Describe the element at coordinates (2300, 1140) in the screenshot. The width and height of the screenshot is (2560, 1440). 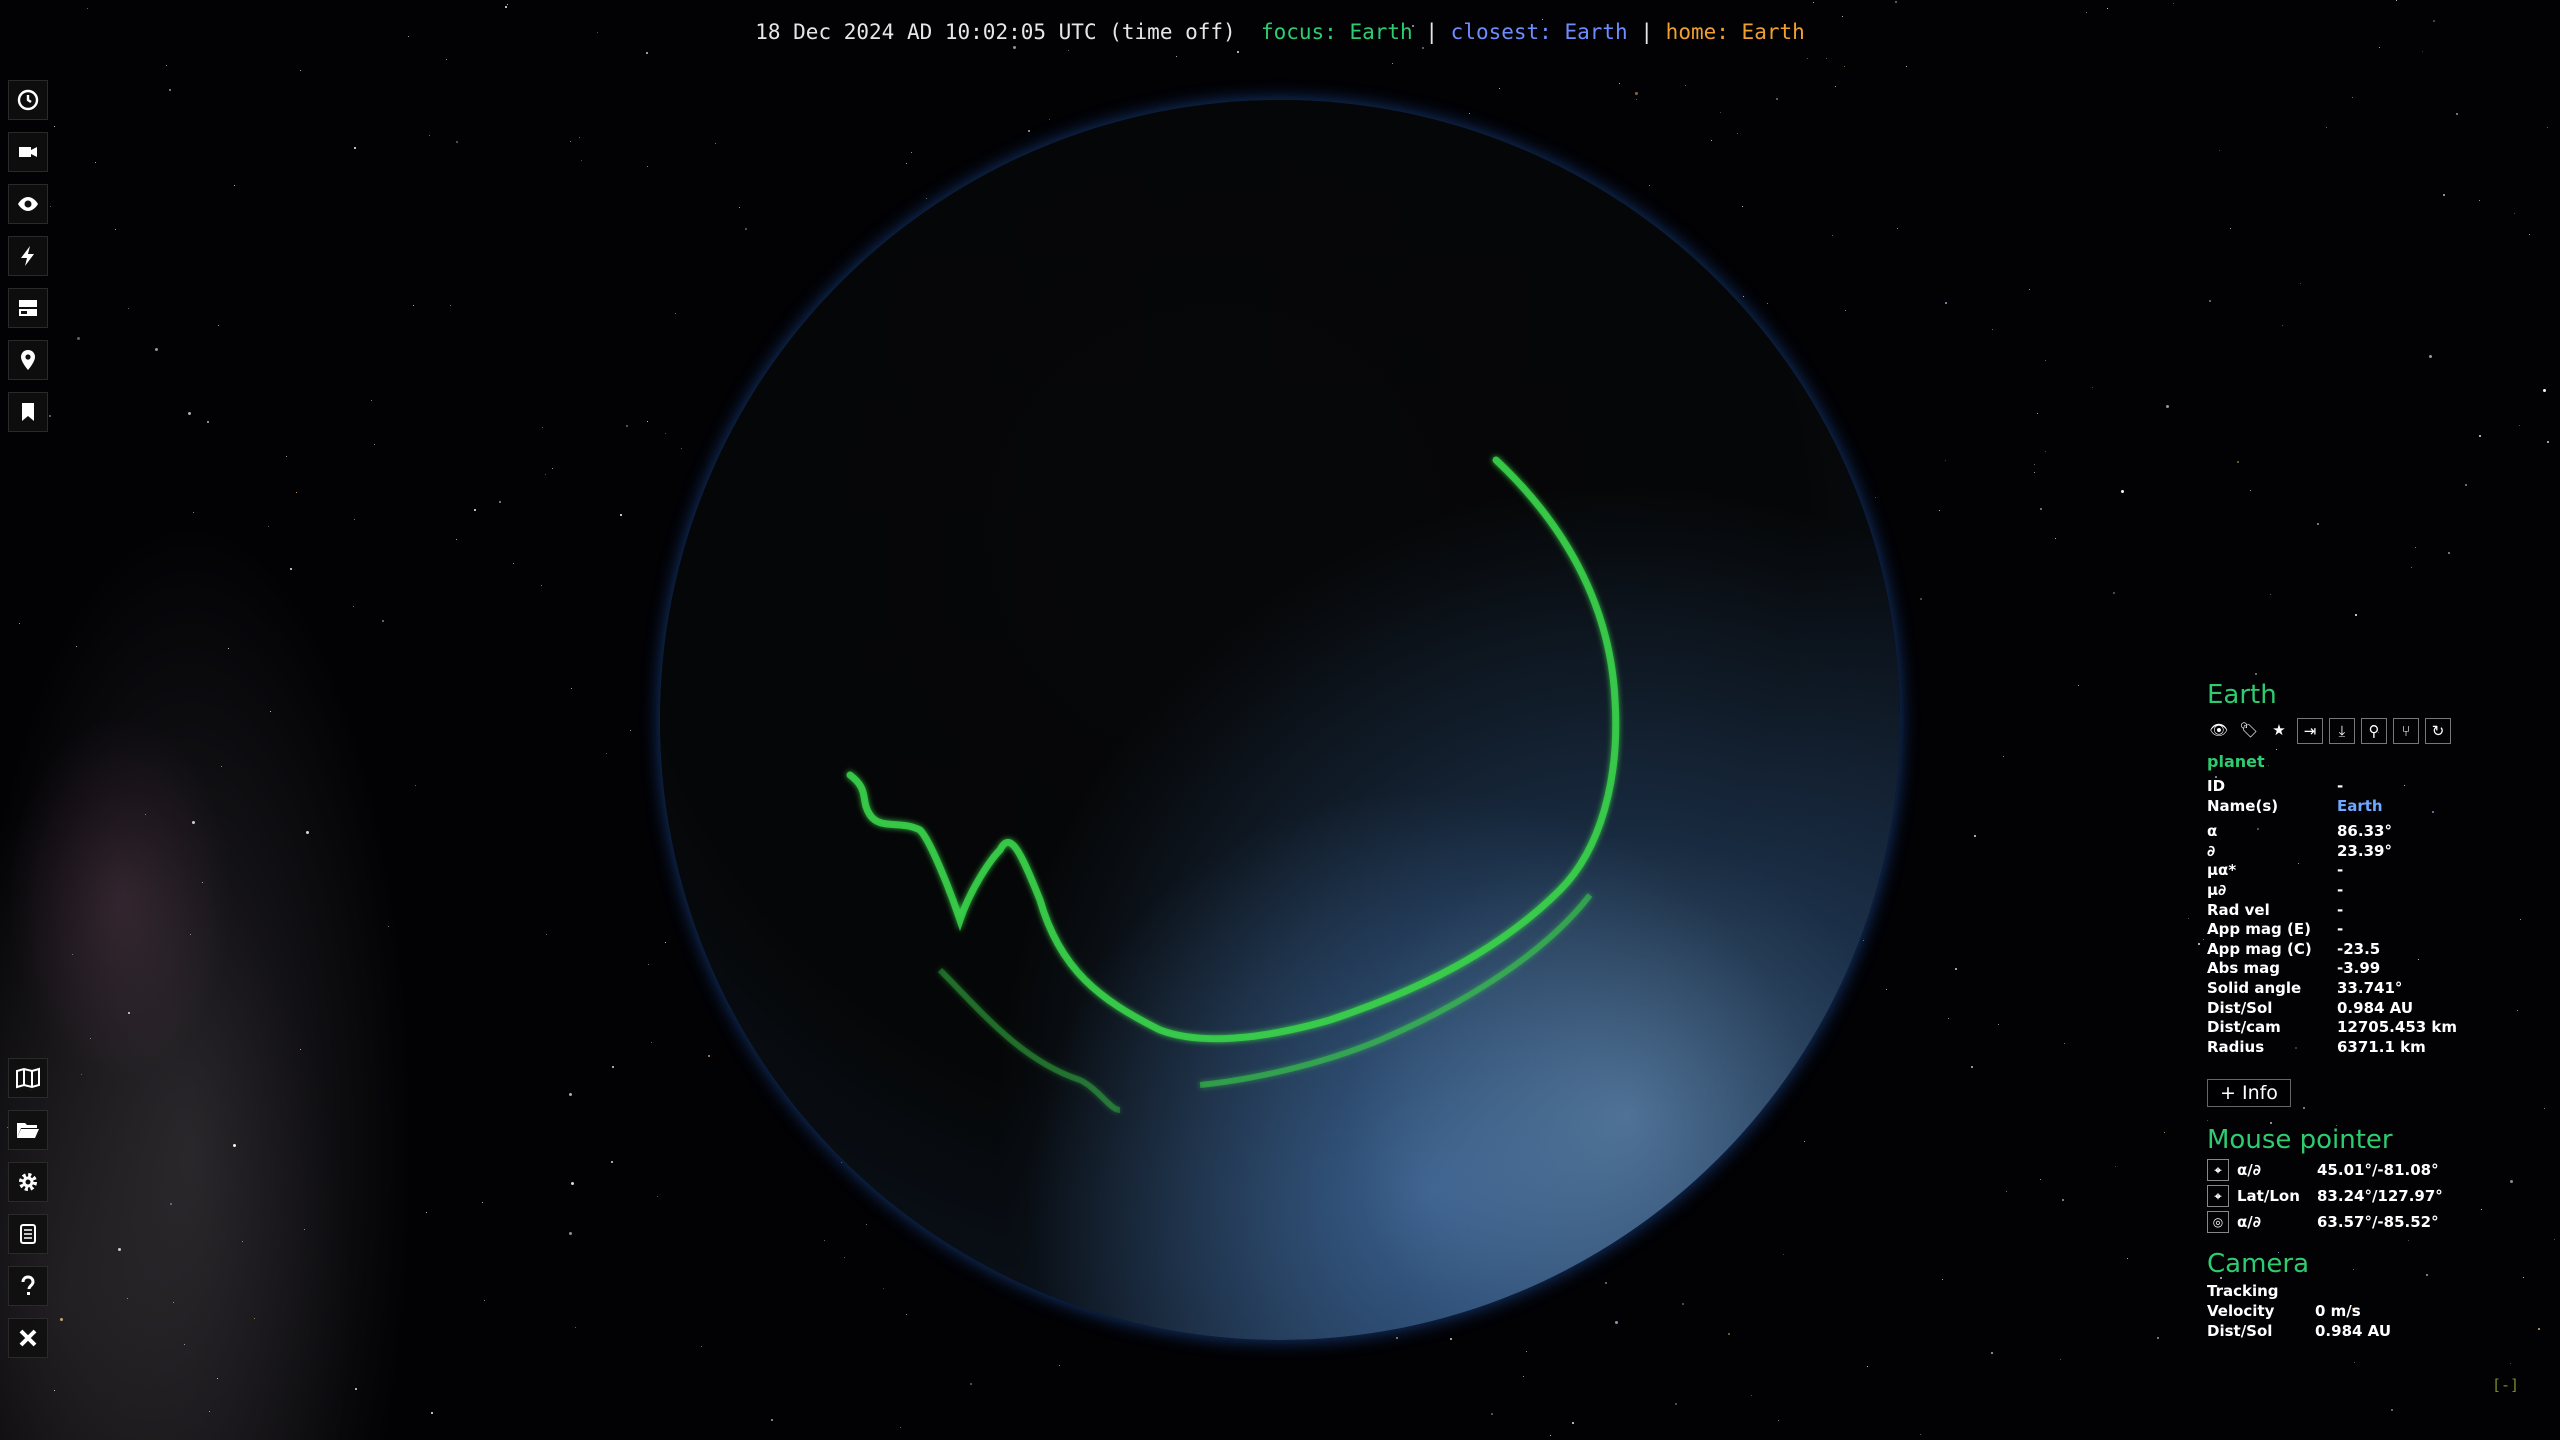
I see `mouse-pointer-title: Mouse pointer` at that location.